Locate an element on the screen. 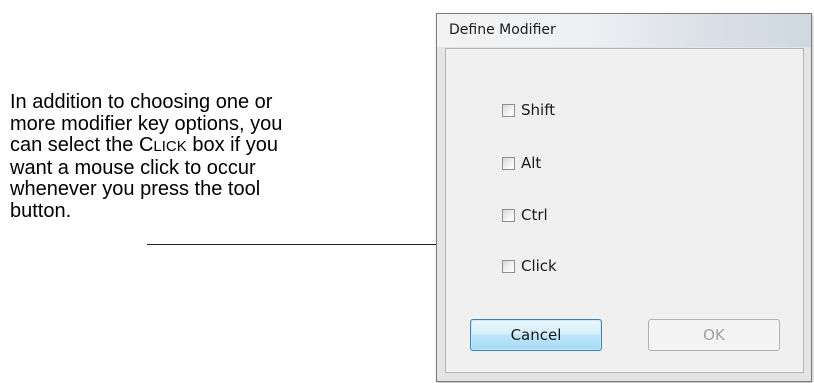  dialog-titlebar: Define Modifier is located at coordinates (624, 30).